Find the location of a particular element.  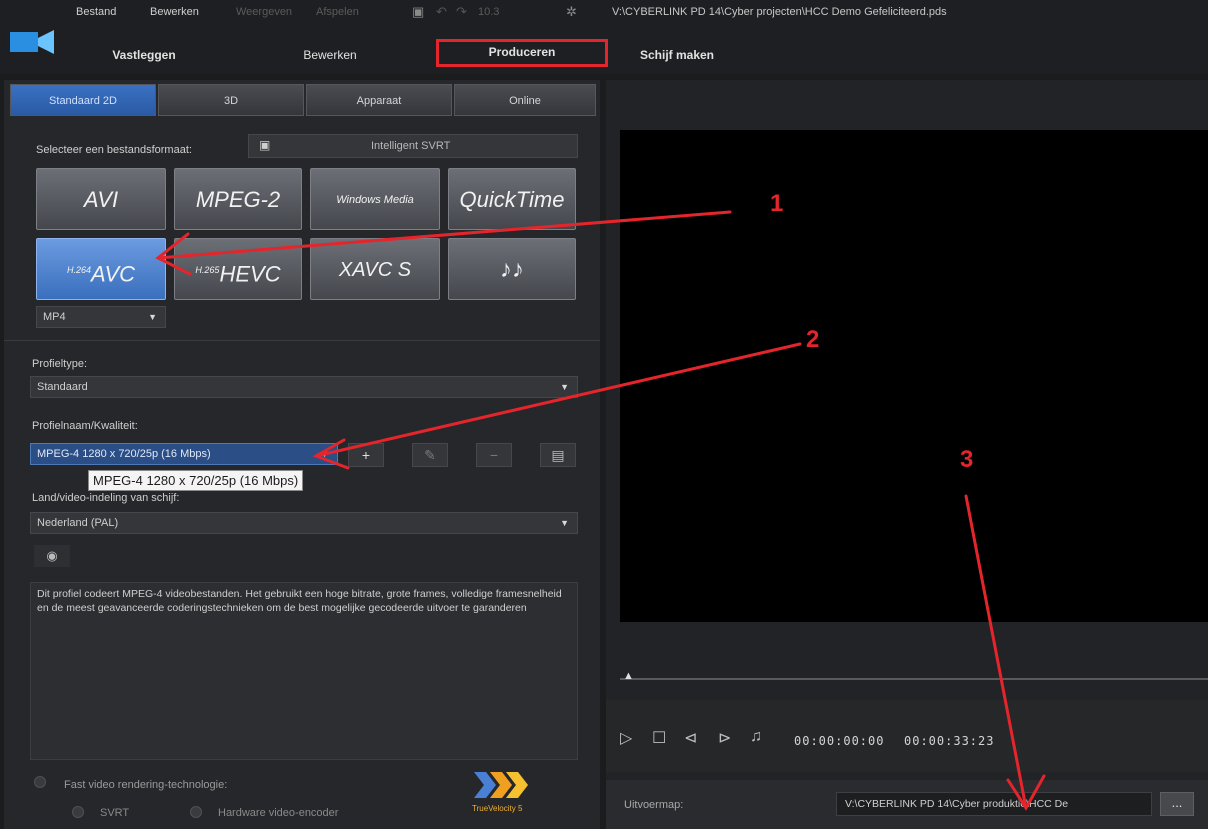

annotation-number-1: 1 is located at coordinates (777, 203).